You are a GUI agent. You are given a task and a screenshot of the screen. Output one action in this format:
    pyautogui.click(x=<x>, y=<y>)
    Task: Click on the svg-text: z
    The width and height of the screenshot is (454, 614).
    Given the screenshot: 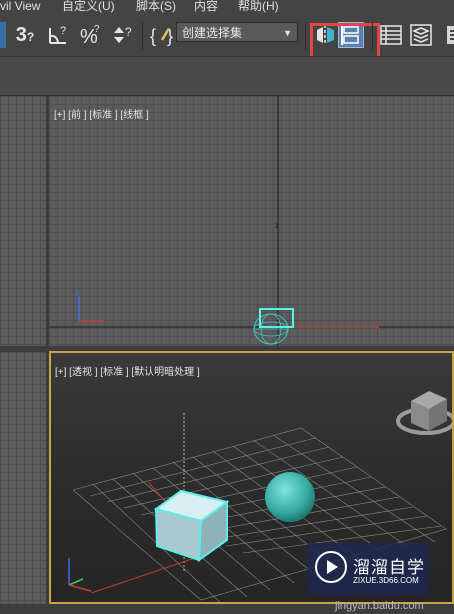 What is the action you would take?
    pyautogui.click(x=77, y=292)
    